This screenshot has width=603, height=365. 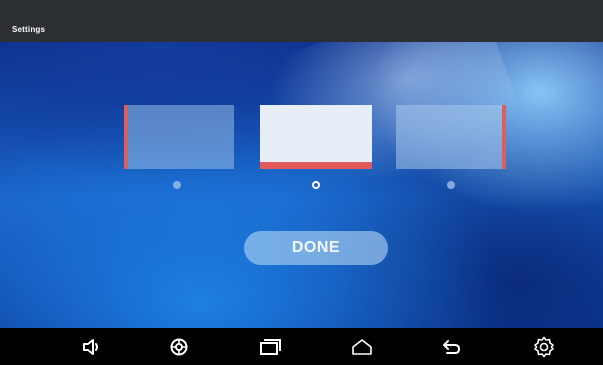 I want to click on page-thumbnail-right, so click(x=451, y=137).